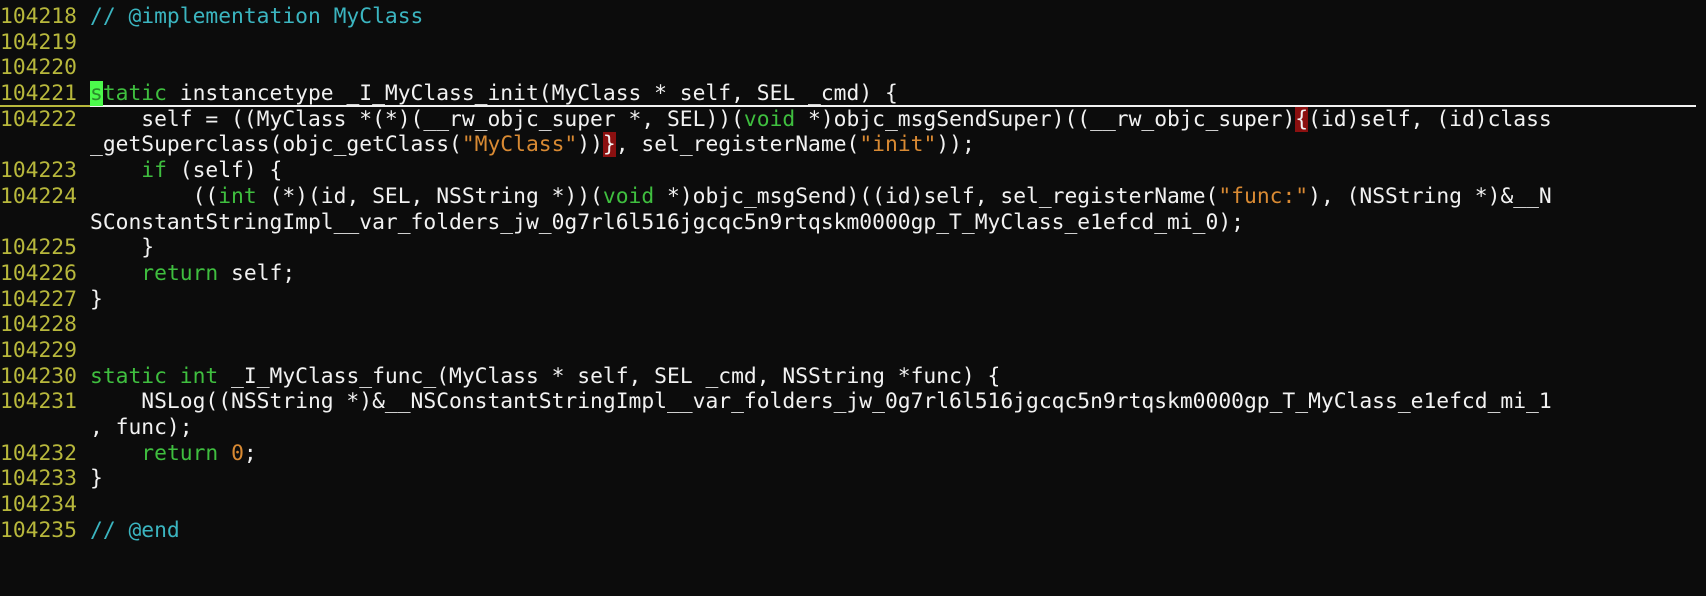 The width and height of the screenshot is (1706, 596). I want to click on token: , sel_registerName(, so click(737, 145).